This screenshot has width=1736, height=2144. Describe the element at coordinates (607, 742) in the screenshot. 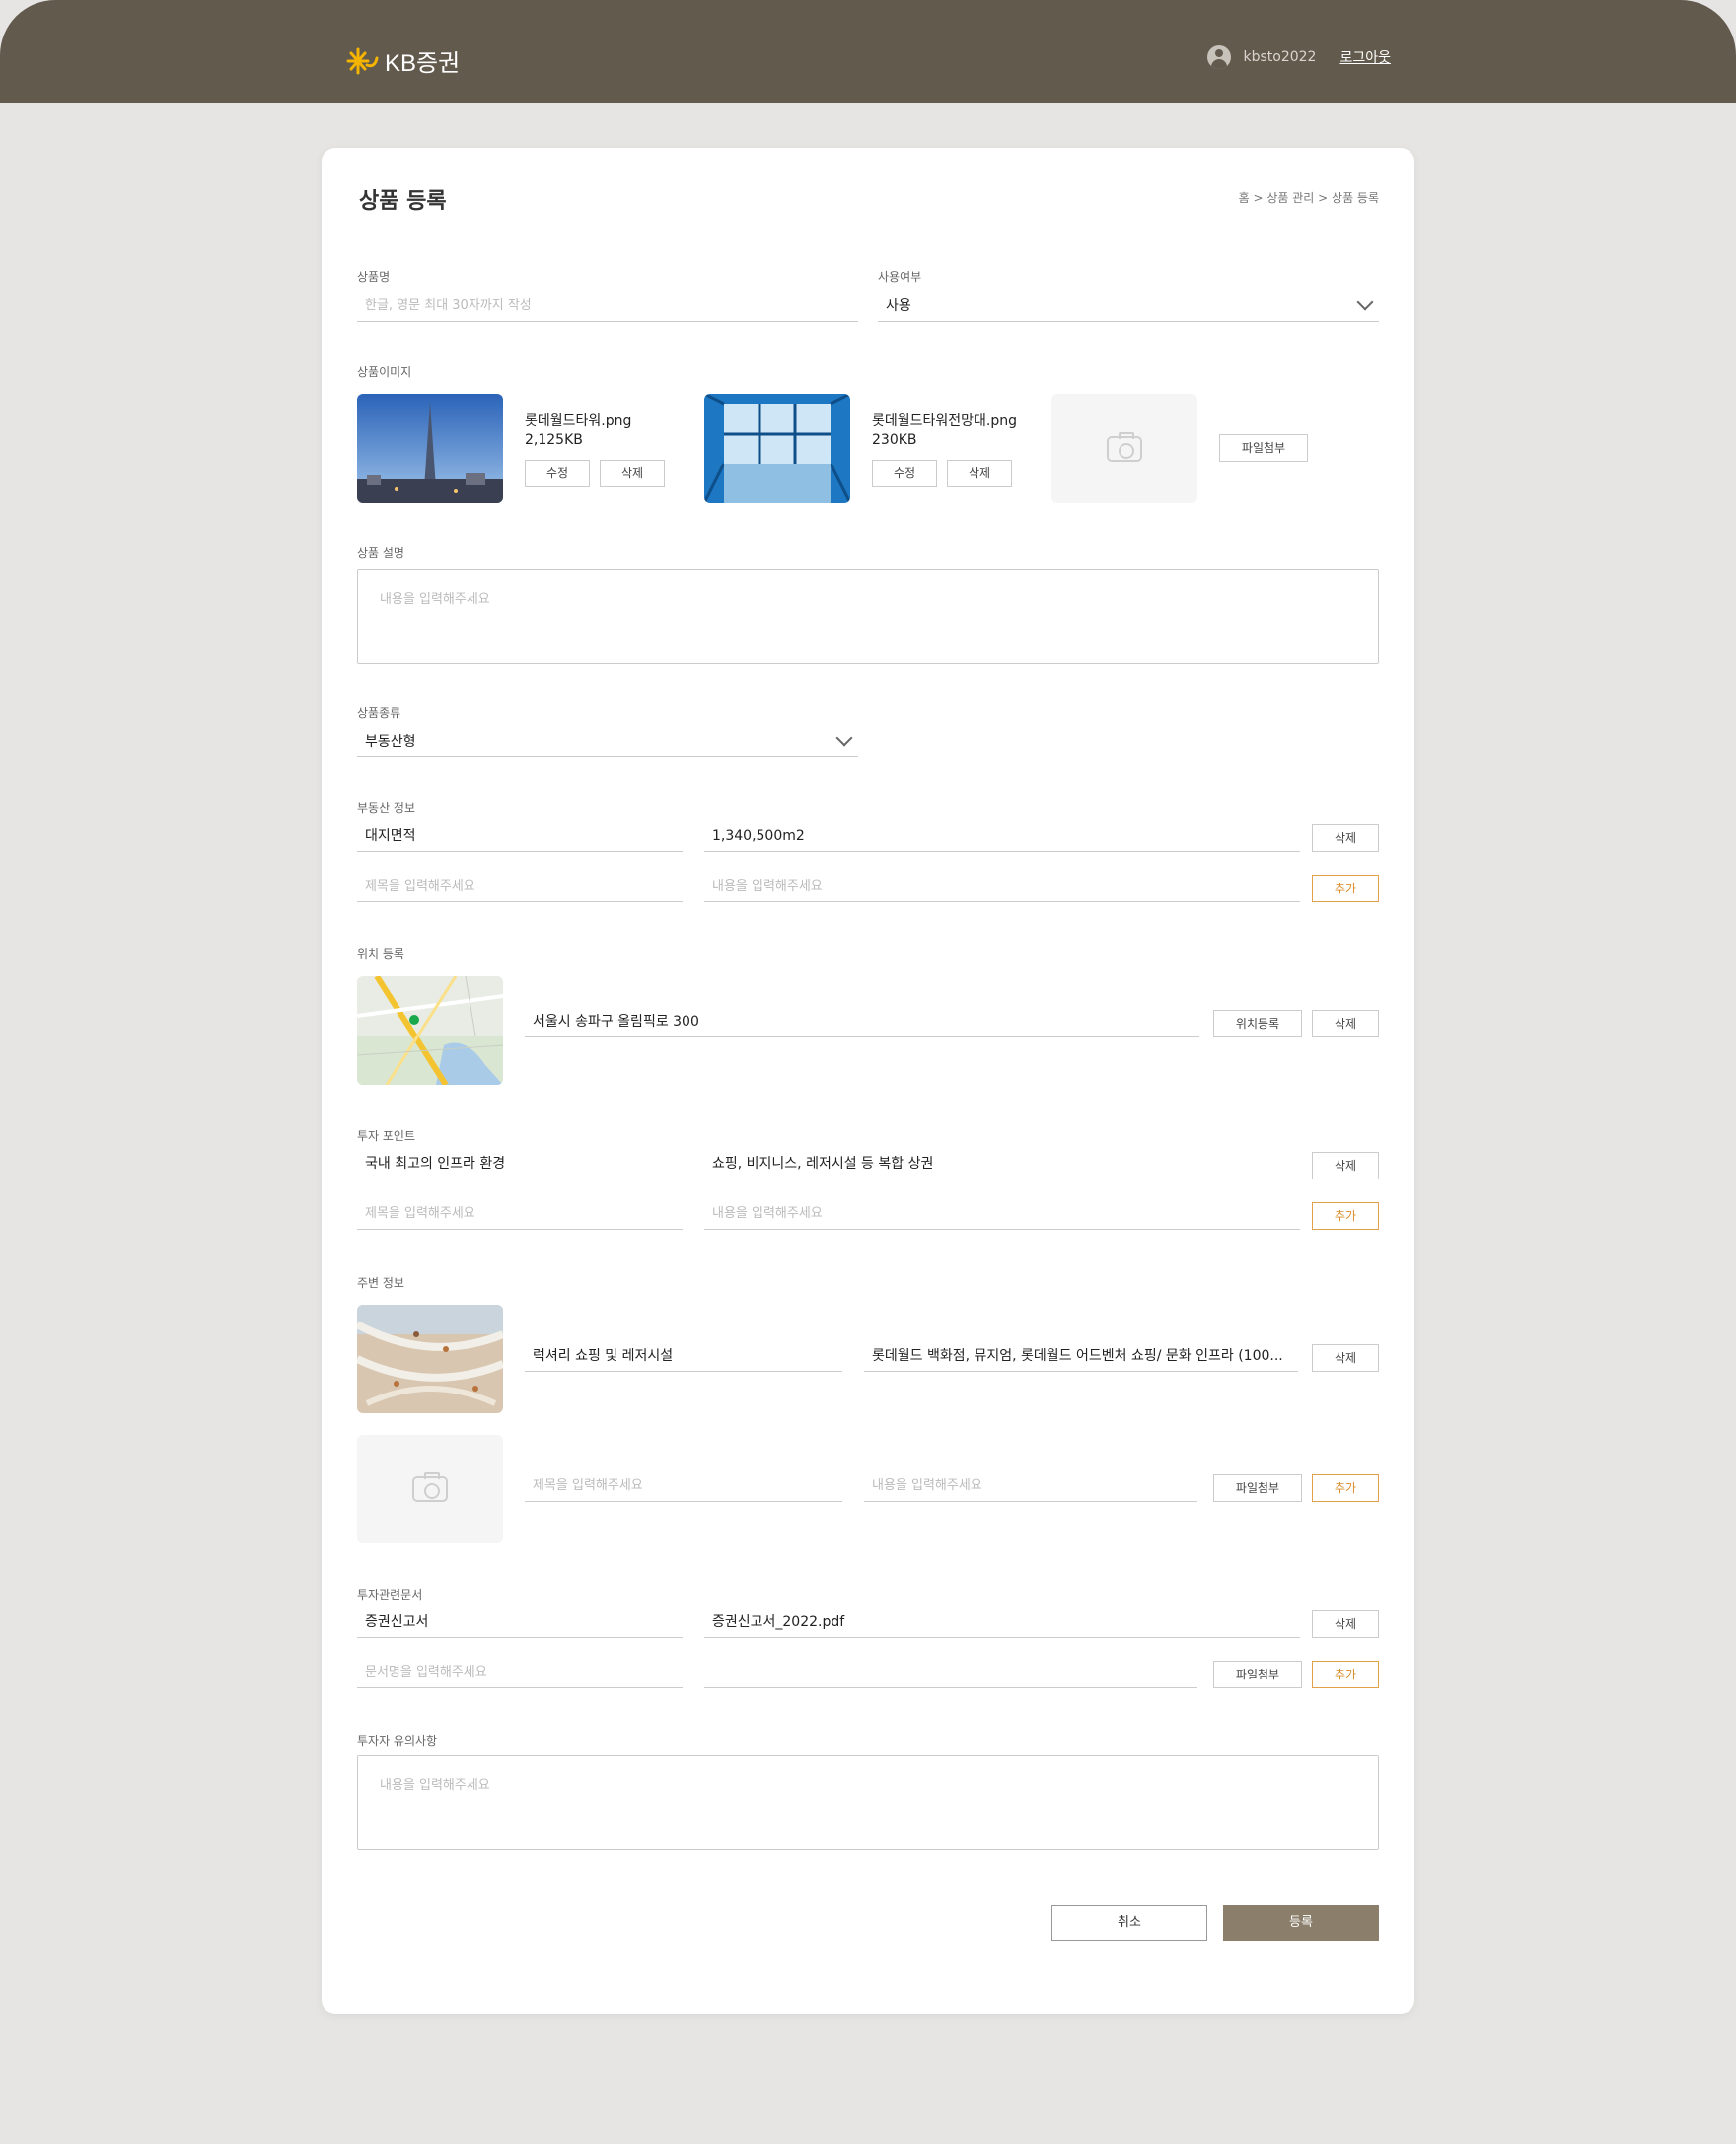

I see `product-type-select: 부동산형` at that location.